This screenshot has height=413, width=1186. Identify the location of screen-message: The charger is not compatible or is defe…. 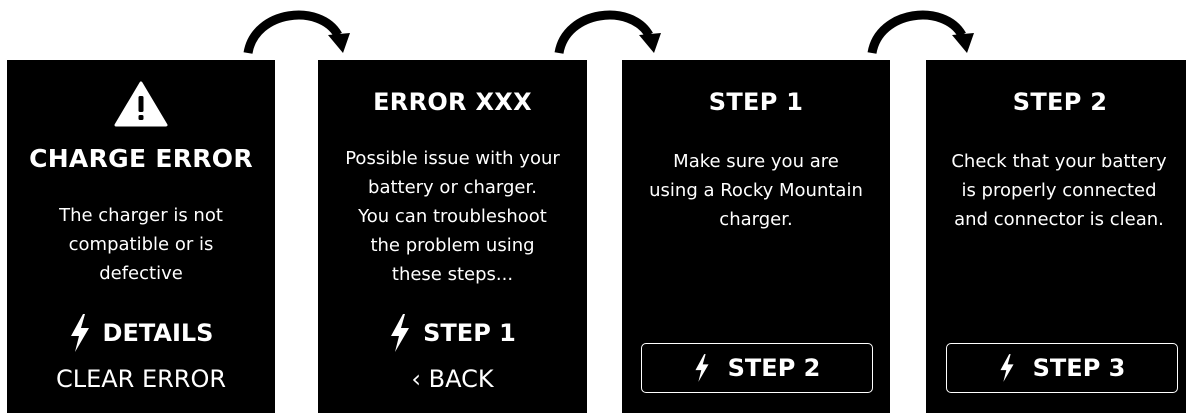
(141, 244).